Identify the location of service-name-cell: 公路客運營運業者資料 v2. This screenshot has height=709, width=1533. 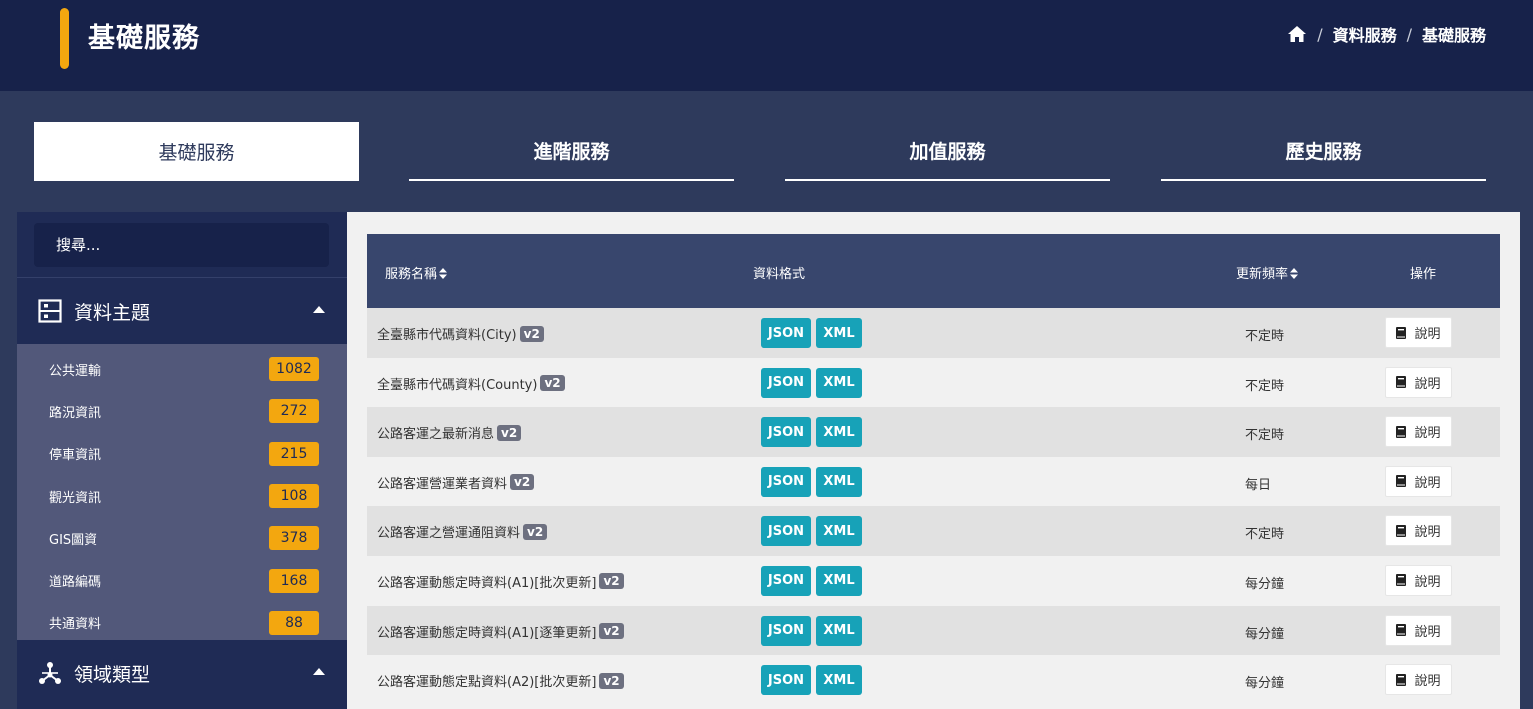
(456, 482).